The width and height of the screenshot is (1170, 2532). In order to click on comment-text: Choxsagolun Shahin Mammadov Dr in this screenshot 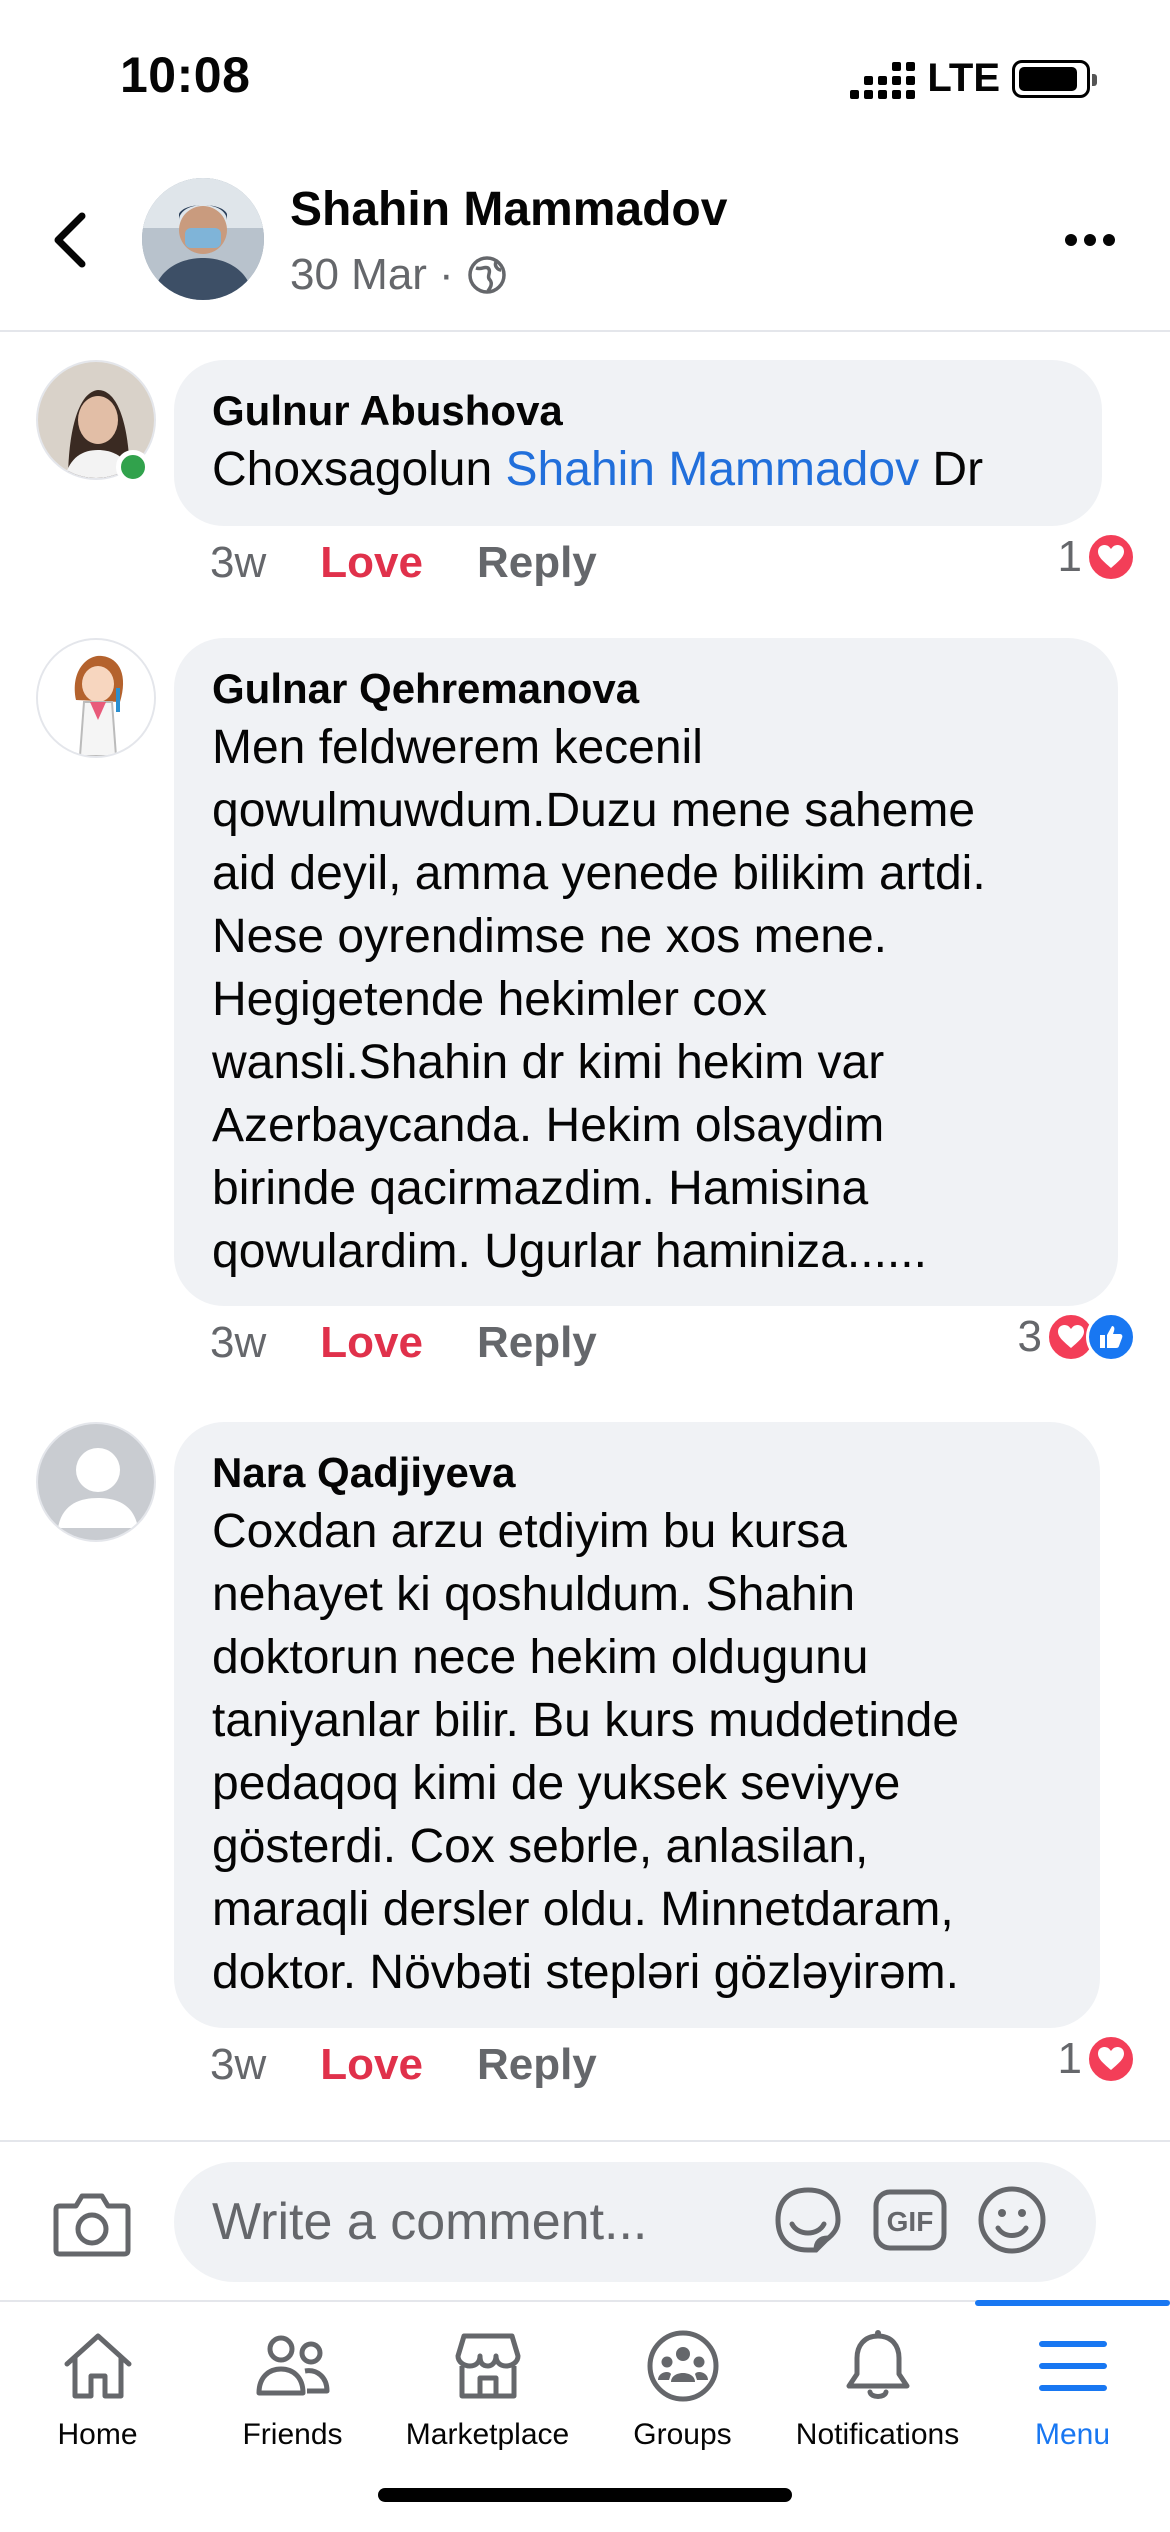, I will do `click(598, 469)`.